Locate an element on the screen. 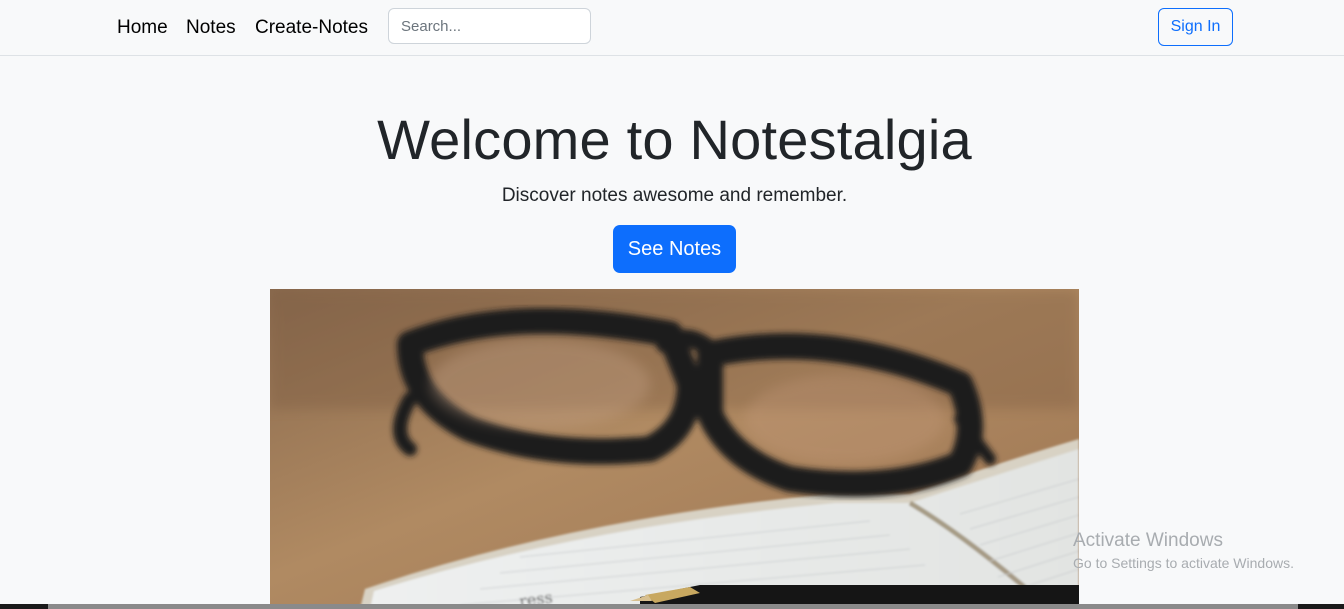 The width and height of the screenshot is (1344, 609). horizontal-scrollbar is located at coordinates (672, 606).